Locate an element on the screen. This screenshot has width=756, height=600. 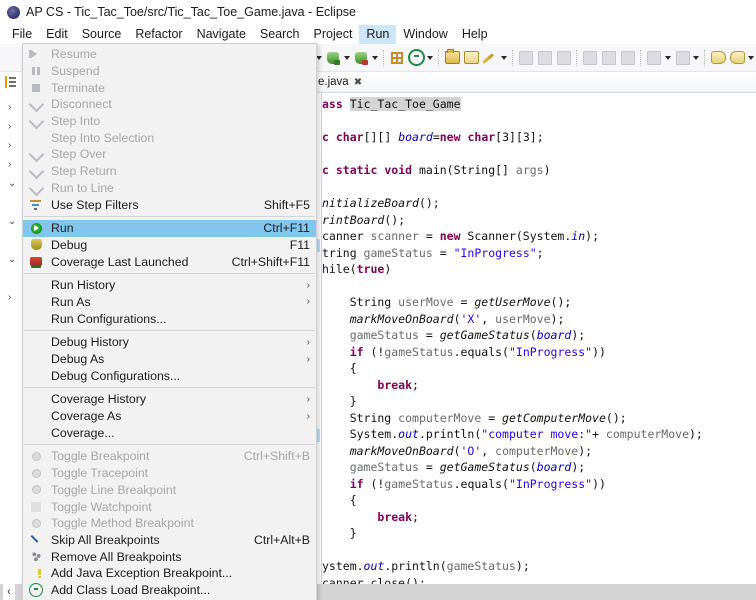
menubar-item-file: File is located at coordinates (22, 34).